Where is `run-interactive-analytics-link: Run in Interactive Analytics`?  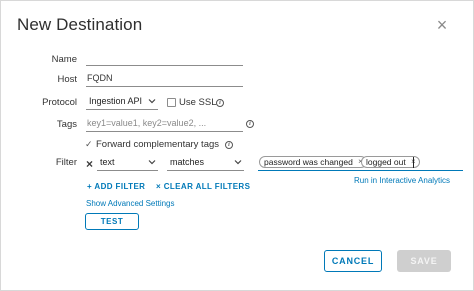
run-interactive-analytics-link: Run in Interactive Analytics is located at coordinates (402, 180).